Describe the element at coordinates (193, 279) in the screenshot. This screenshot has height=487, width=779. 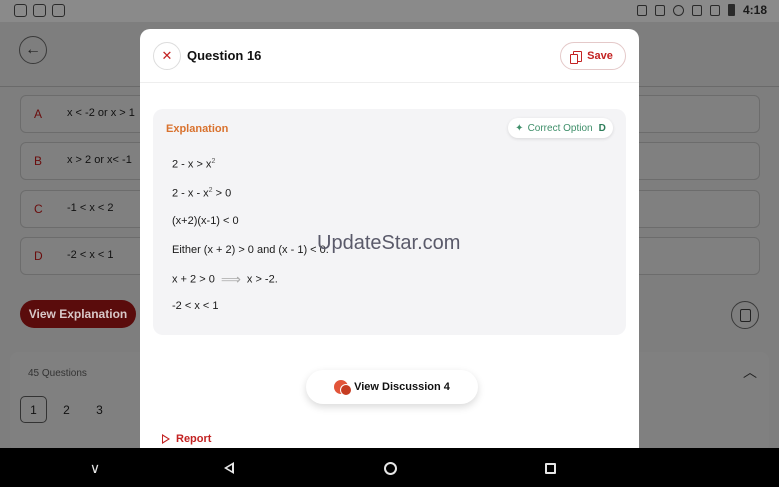
I see `line-text: x + 2 > 0` at that location.